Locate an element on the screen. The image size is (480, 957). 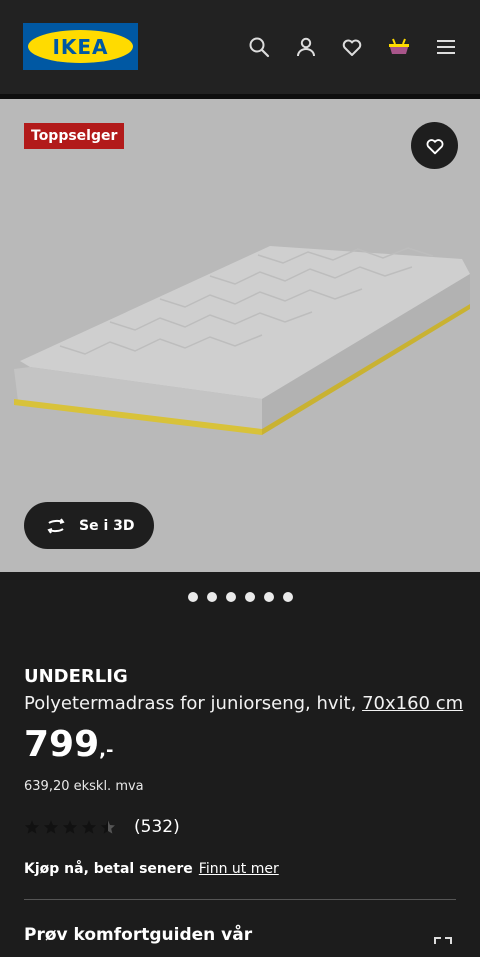
logo-oval: IKEA is located at coordinates (80, 46).